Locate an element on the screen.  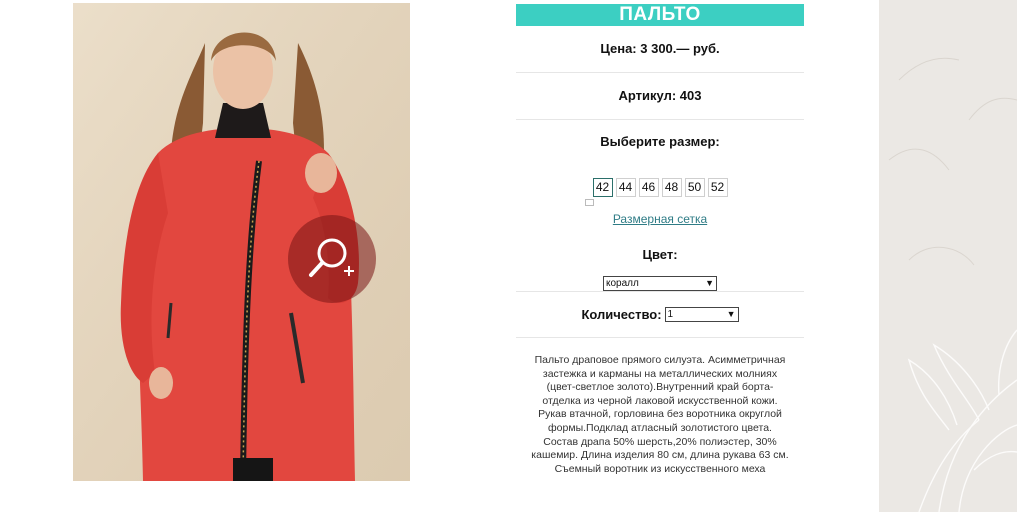
size-option-42: 42 is located at coordinates (602, 187).